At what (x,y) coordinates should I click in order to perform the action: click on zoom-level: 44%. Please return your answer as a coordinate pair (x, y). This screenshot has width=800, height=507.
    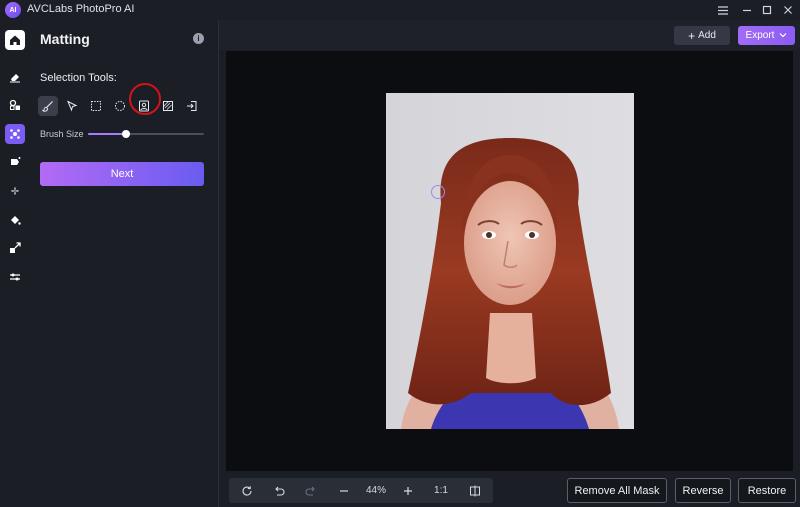
    Looking at the image, I should click on (375, 490).